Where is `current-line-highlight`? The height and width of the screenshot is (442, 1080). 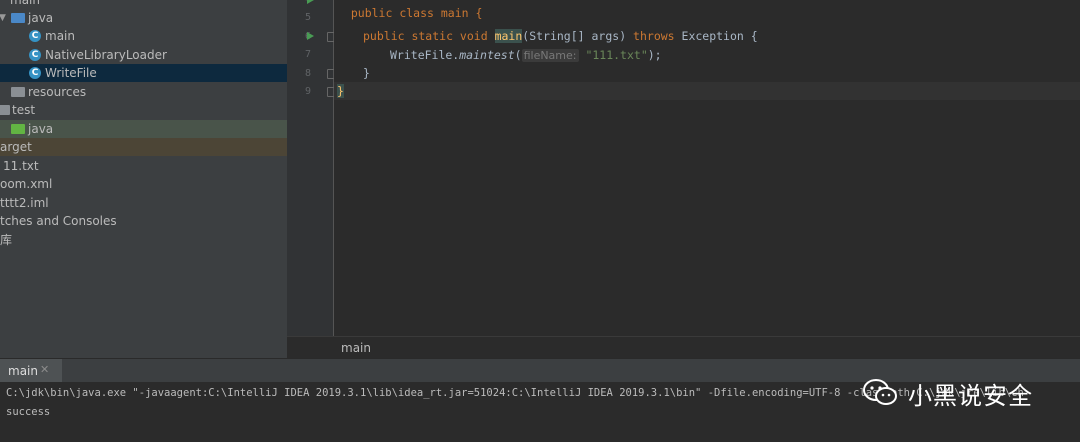 current-line-highlight is located at coordinates (707, 91).